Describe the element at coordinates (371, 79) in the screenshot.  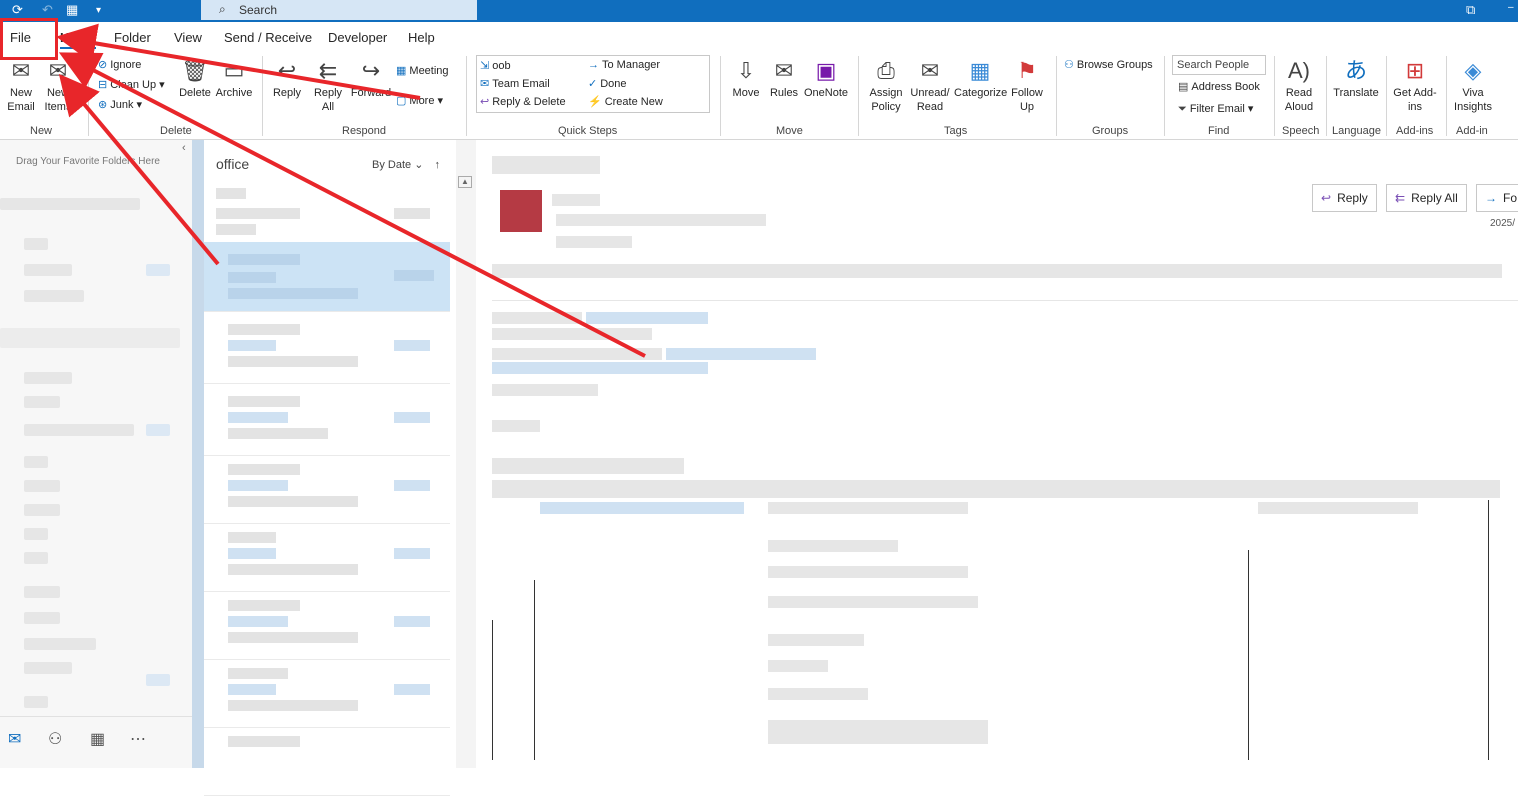
I see `forward-button: ↪ Forward` at that location.